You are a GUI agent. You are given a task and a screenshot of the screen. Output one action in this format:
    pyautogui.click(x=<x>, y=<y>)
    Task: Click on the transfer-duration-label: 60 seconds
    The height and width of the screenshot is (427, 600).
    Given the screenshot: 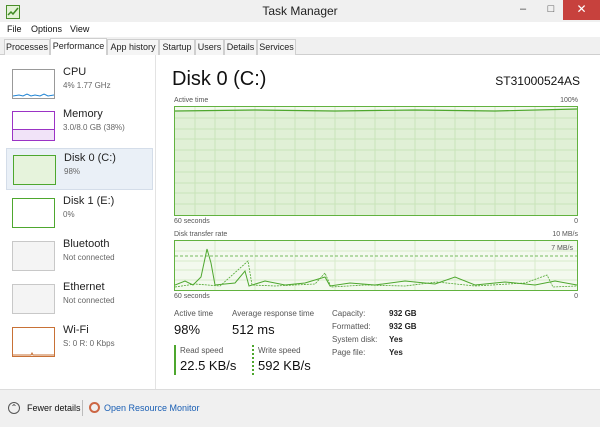 What is the action you would take?
    pyautogui.click(x=192, y=296)
    